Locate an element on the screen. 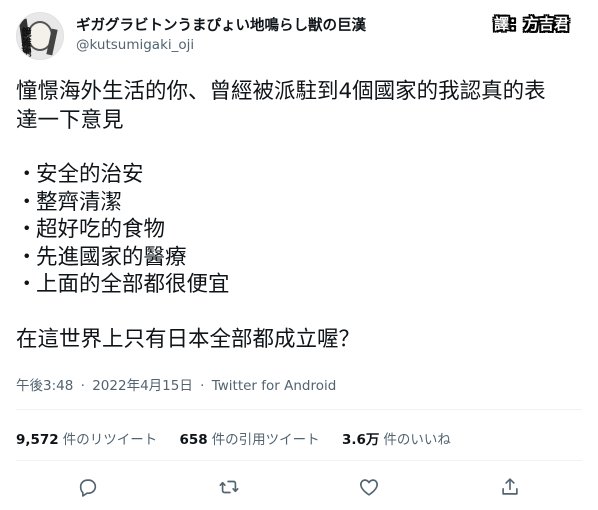 Image resolution: width=598 pixels, height=510 pixels. tweet-date: 2022年4月15日 is located at coordinates (142, 386).